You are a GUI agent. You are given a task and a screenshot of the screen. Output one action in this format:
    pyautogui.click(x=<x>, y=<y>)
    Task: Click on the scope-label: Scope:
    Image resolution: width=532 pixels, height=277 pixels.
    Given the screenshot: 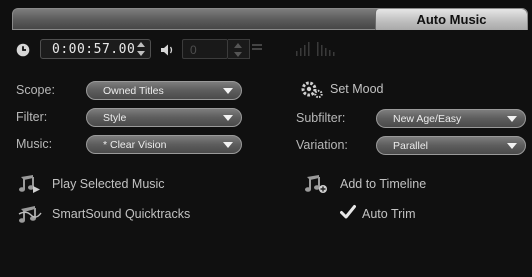 What is the action you would take?
    pyautogui.click(x=35, y=90)
    